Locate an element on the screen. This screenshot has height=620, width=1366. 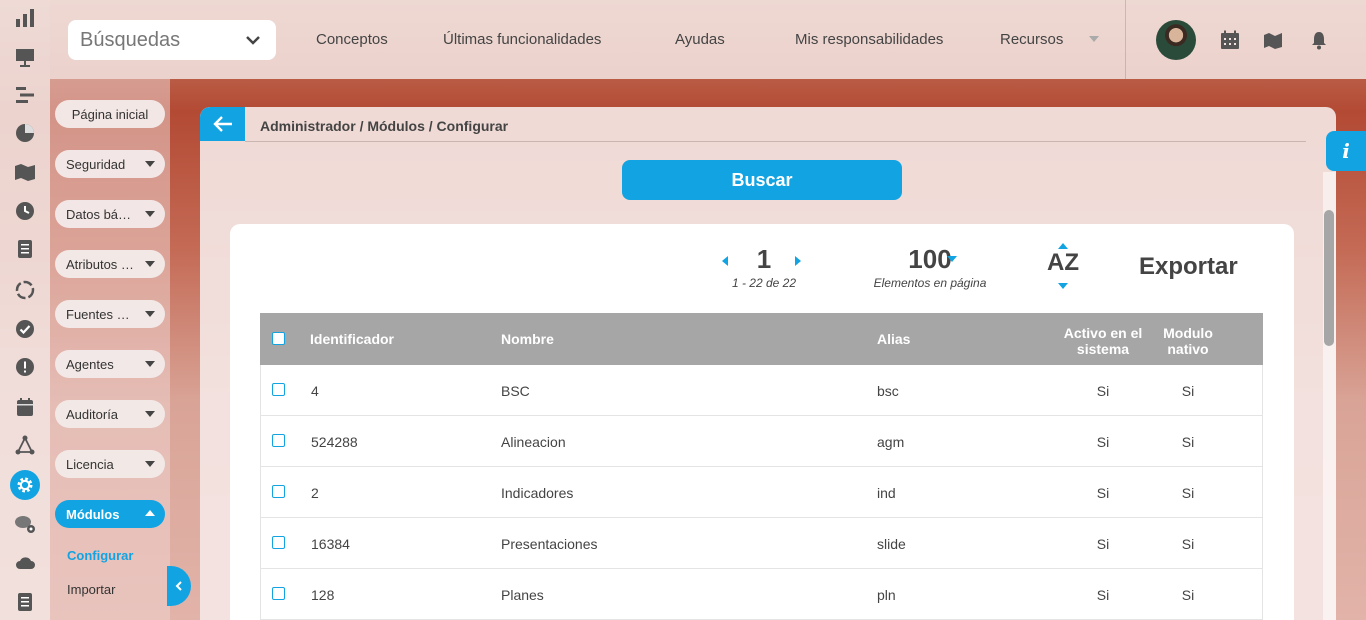
cycle-icon is located at coordinates (25, 290).